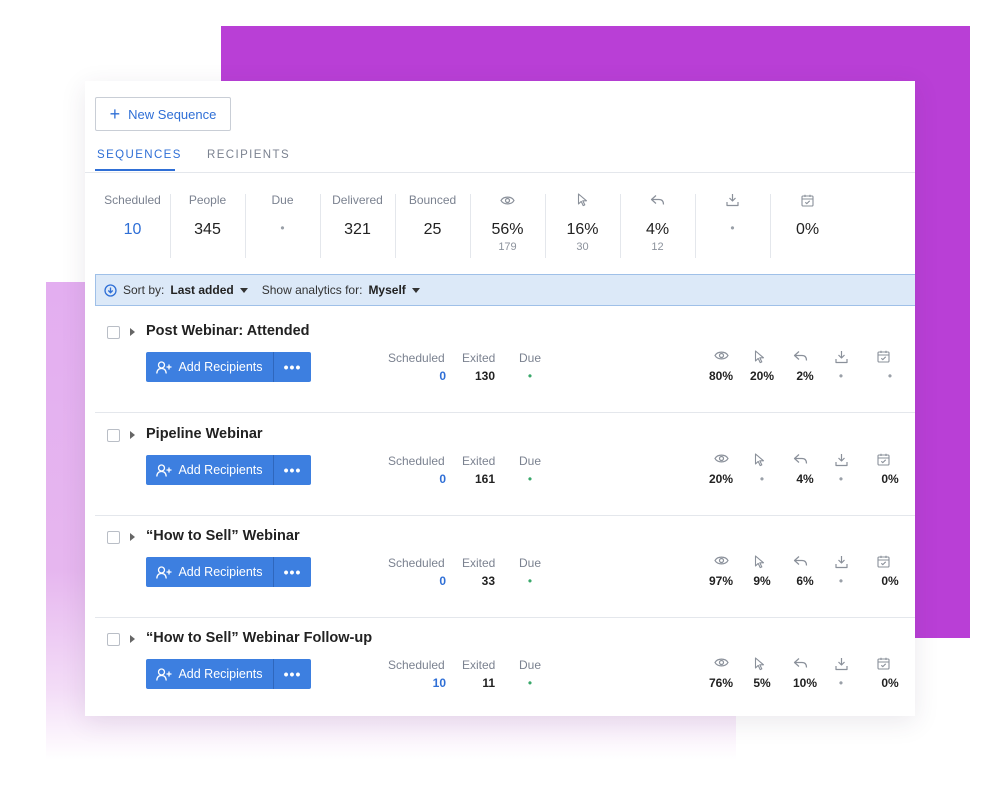 Image resolution: width=1000 pixels, height=805 pixels. Describe the element at coordinates (484, 479) in the screenshot. I see `exited-value: 161` at that location.